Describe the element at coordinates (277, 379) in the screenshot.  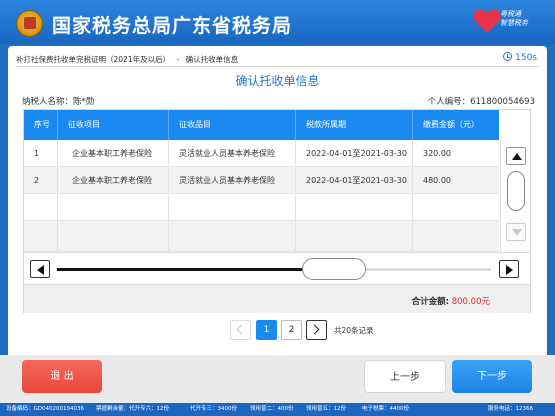
I see `action-bar: 退 出 上一步 下一步` at that location.